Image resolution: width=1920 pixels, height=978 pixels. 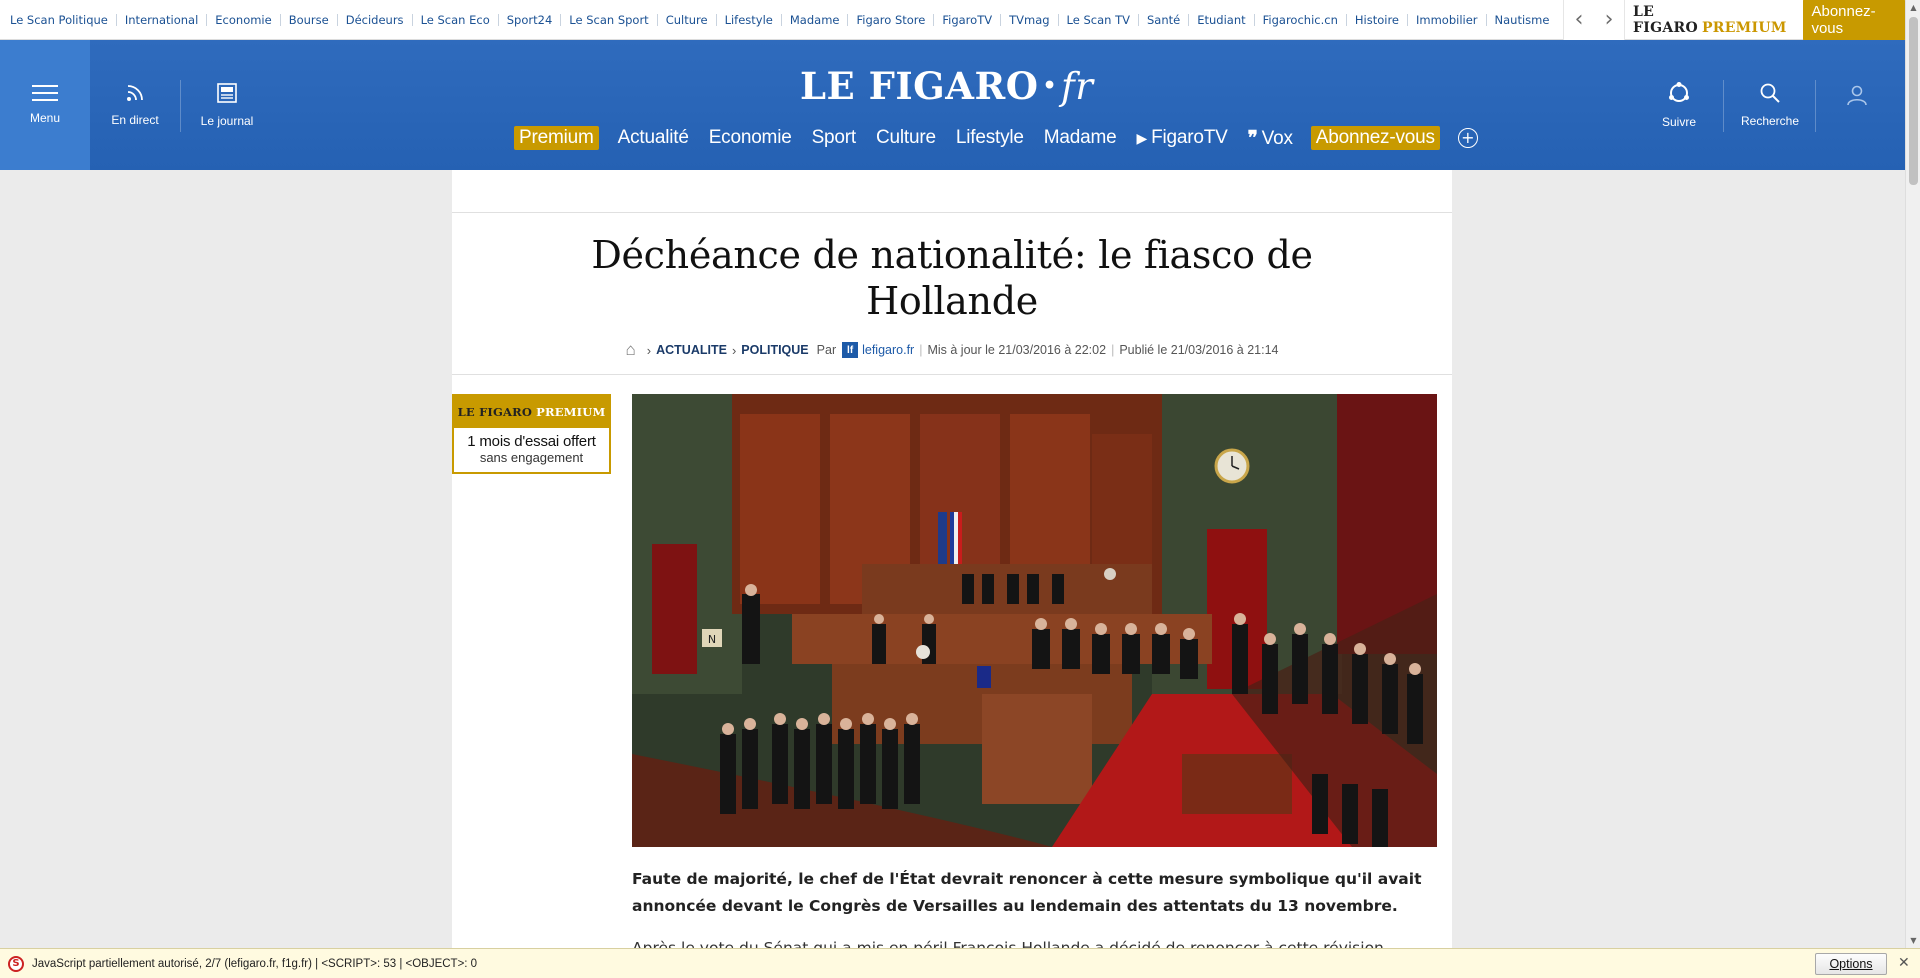 What do you see at coordinates (946, 86) in the screenshot?
I see `site-logo: LE FIGARO • fr` at bounding box center [946, 86].